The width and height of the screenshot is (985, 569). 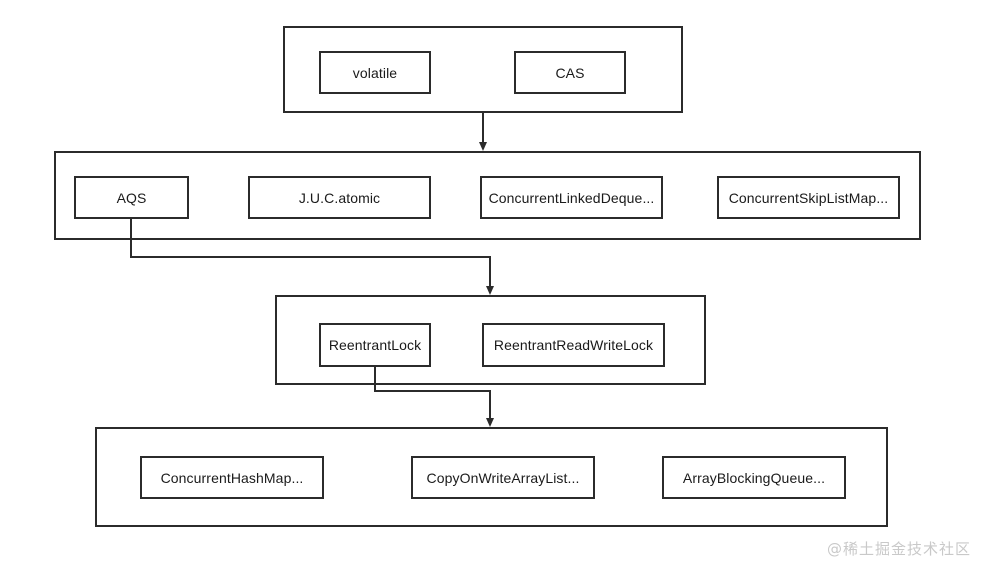 What do you see at coordinates (131, 197) in the screenshot?
I see `node-aqs: AQS` at bounding box center [131, 197].